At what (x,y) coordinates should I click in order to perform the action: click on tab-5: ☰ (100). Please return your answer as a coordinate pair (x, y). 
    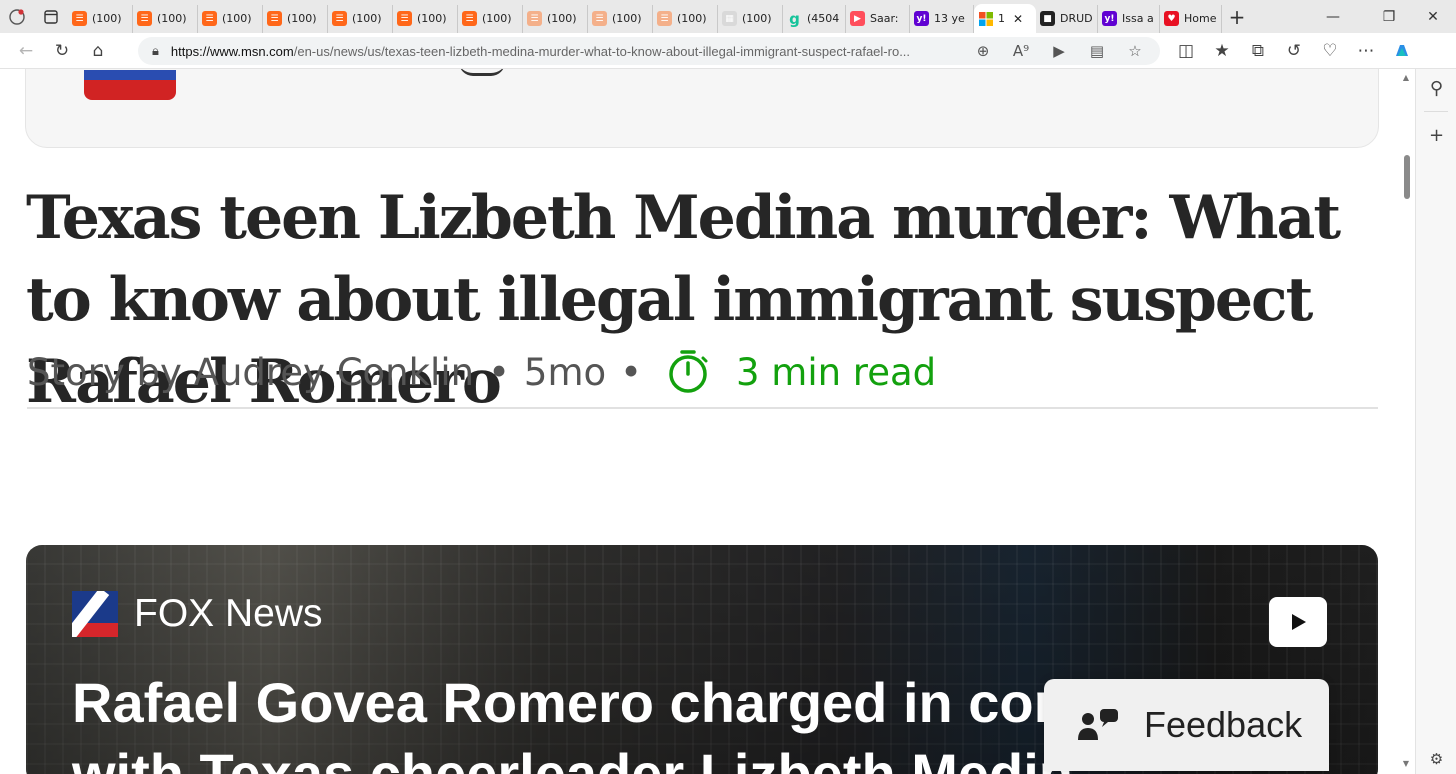
    Looking at the image, I should click on (425, 18).